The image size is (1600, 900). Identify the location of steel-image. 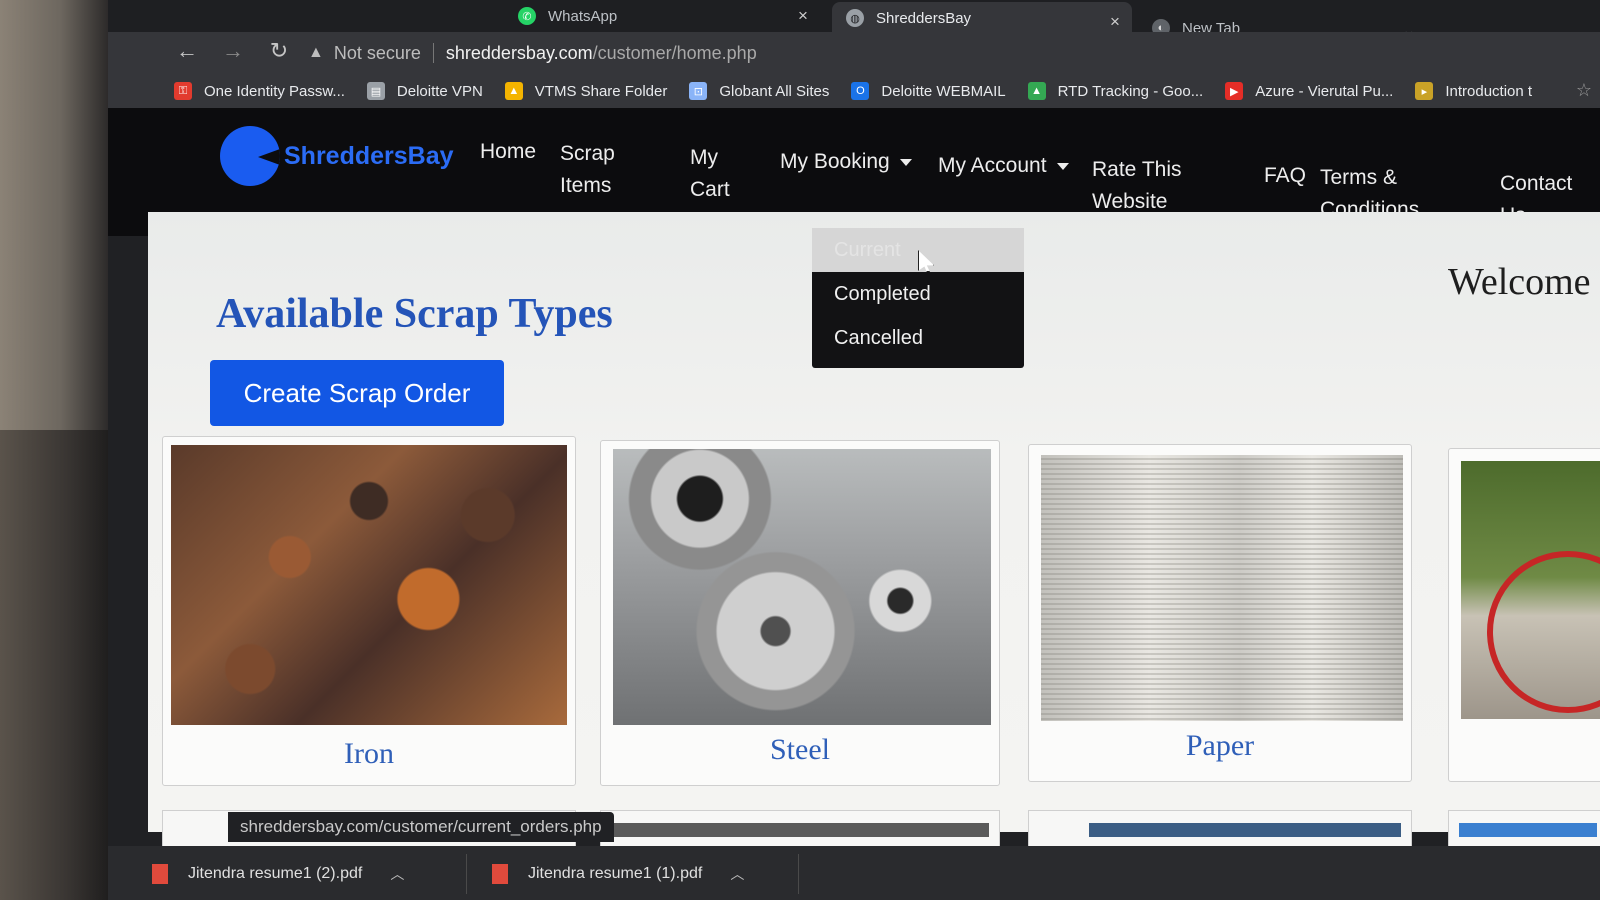
(802, 587).